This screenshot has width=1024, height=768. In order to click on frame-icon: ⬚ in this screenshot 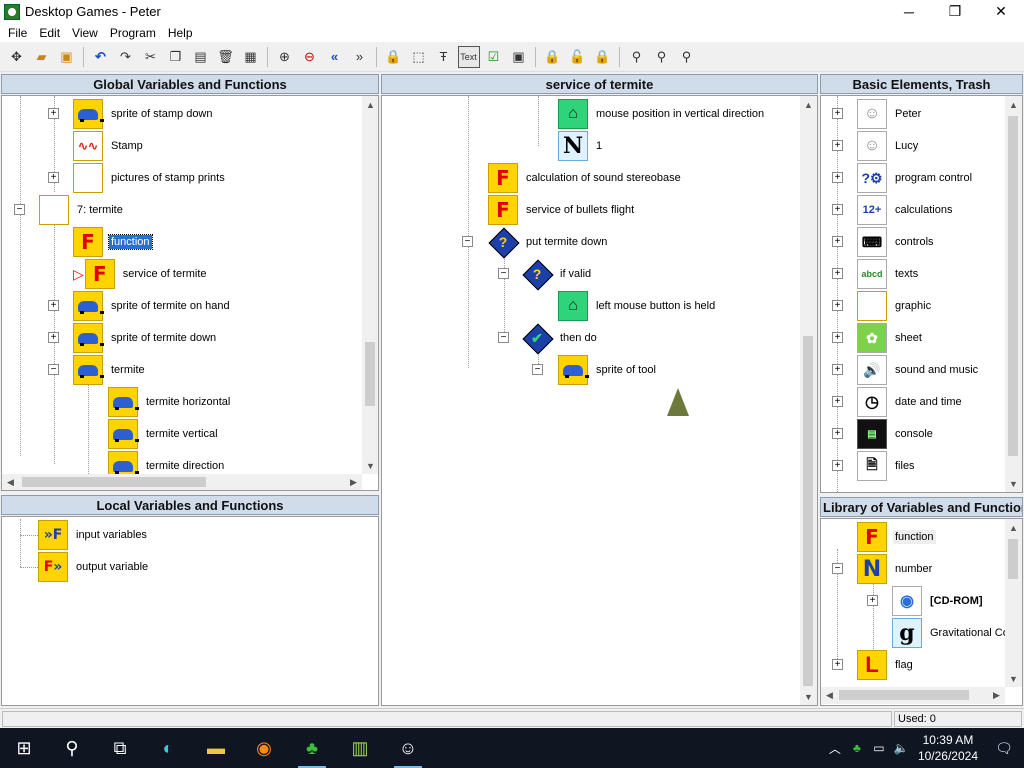, I will do `click(419, 57)`.